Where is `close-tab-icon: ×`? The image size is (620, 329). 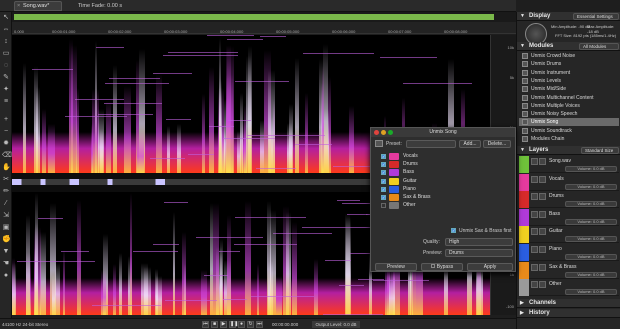
close-tab-icon: × is located at coordinates (18, 6).